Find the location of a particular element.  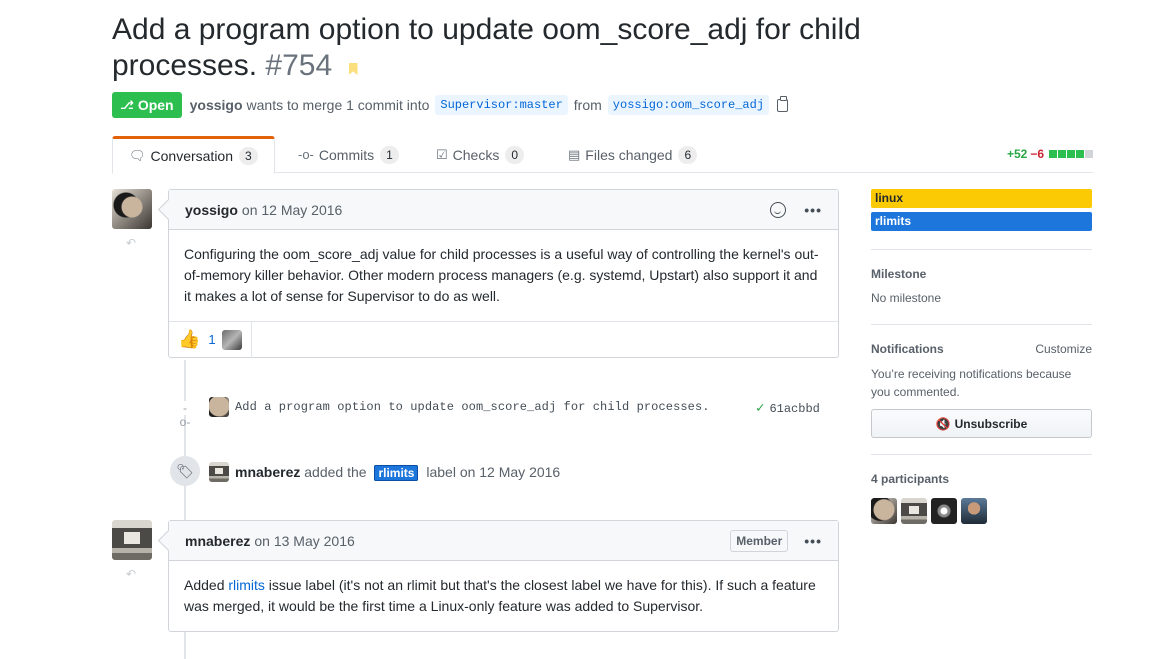

participants-list is located at coordinates (981, 511).